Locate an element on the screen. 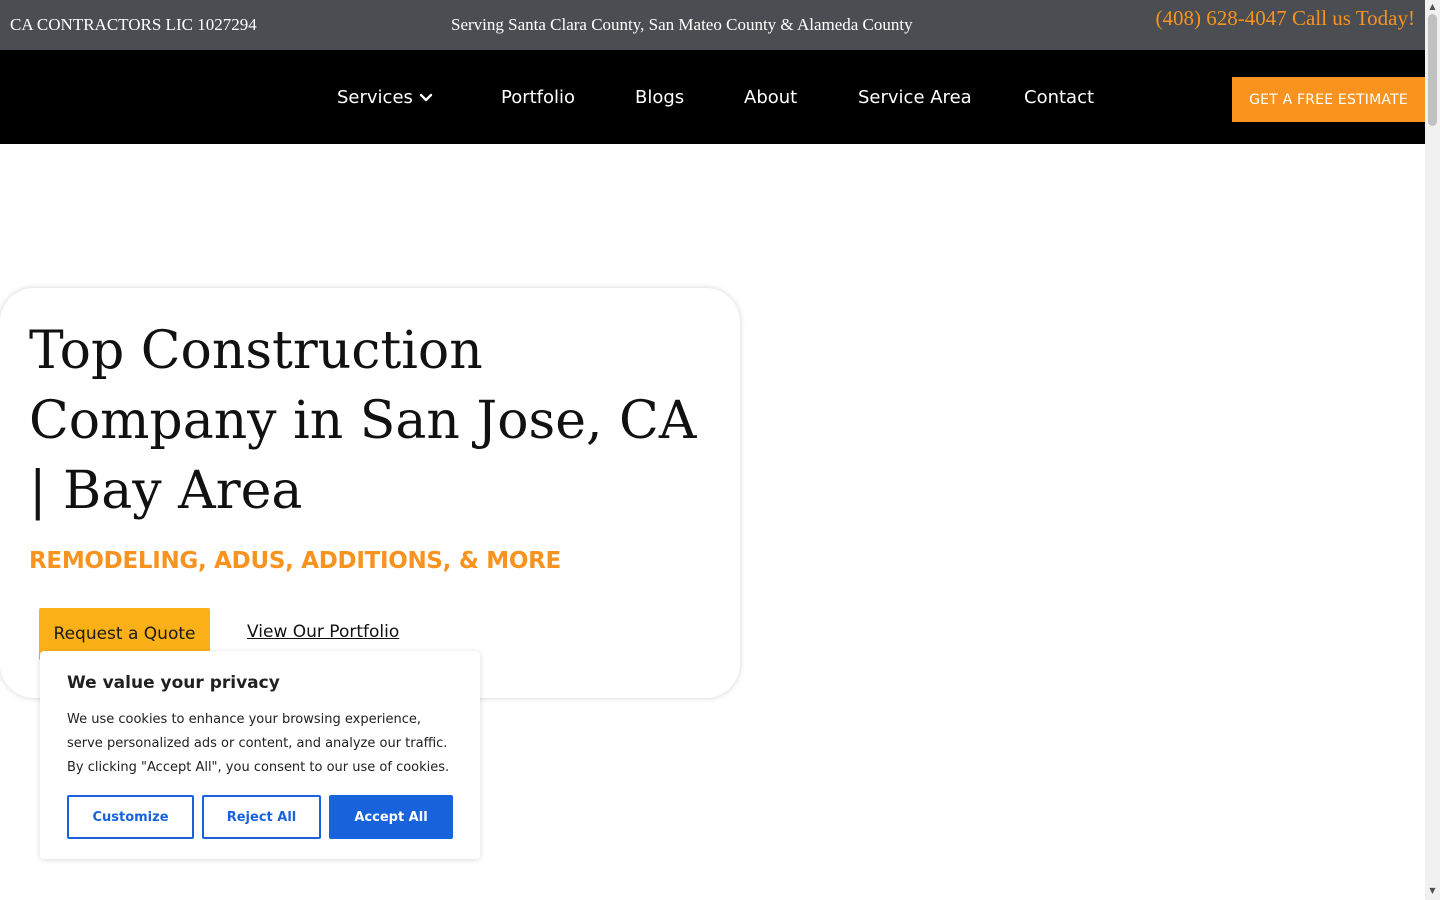 The image size is (1440, 900). scroll-down-arrow-icon: ▼ is located at coordinates (1432, 890).